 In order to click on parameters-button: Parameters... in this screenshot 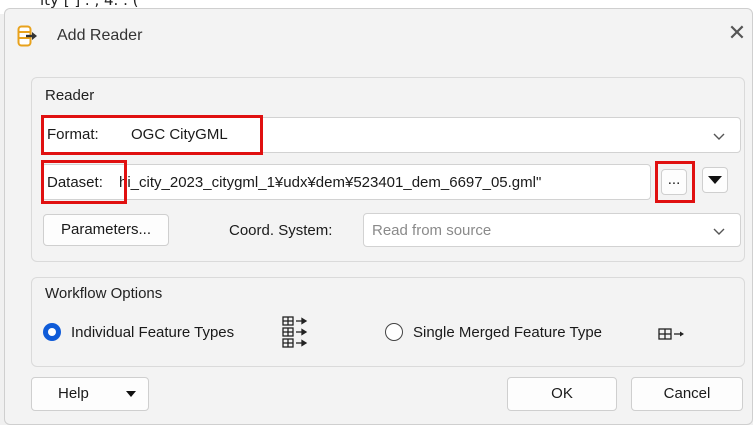, I will do `click(106, 230)`.